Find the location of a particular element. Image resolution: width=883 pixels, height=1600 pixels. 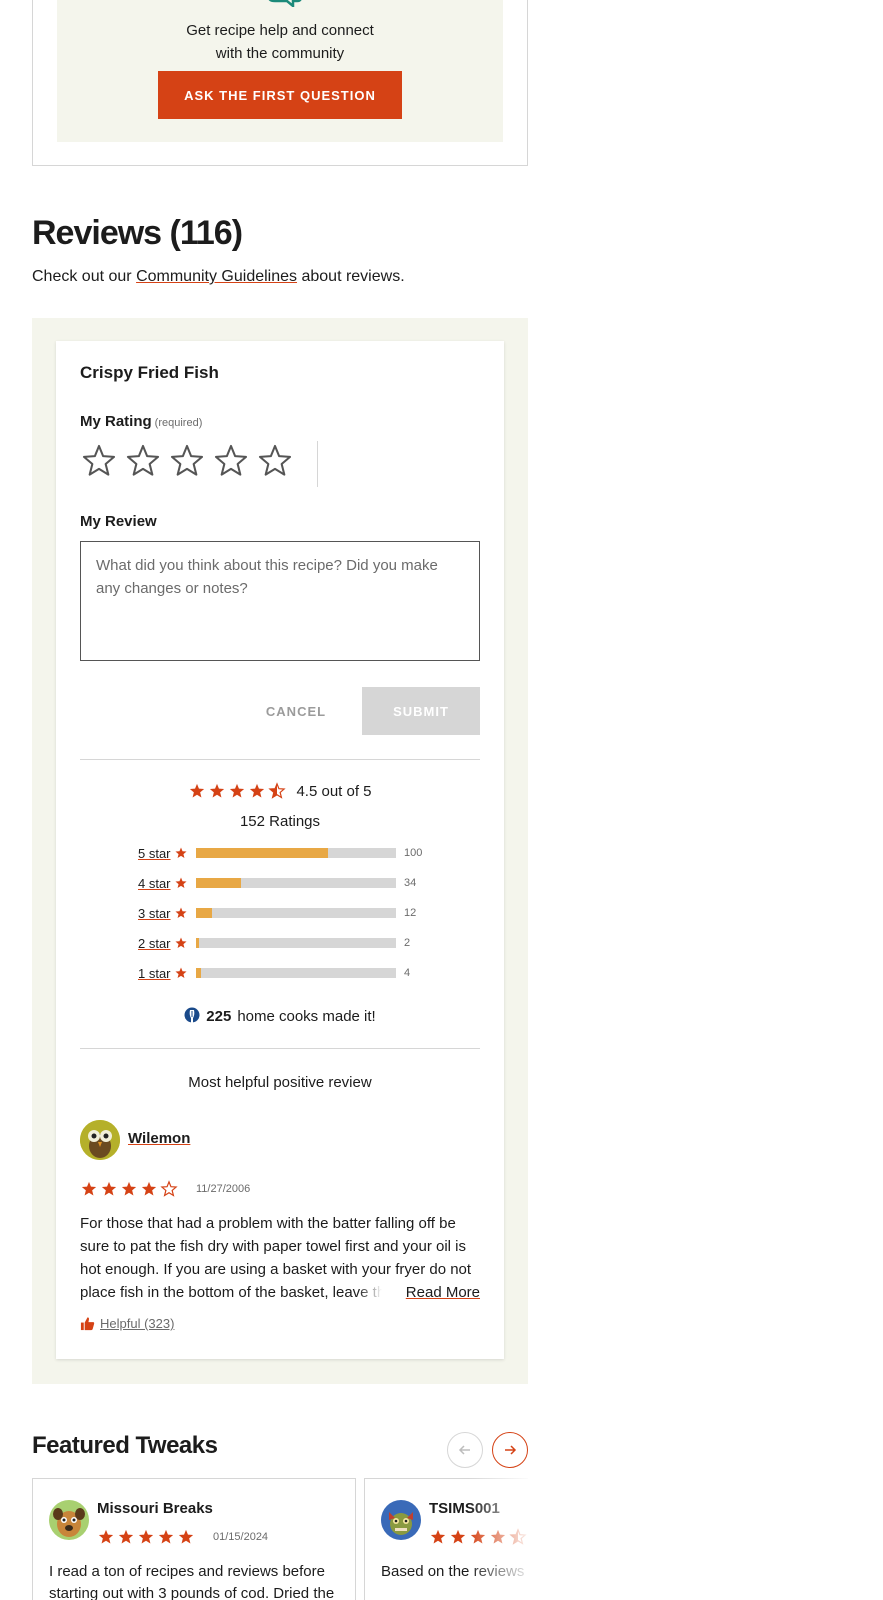

rating-bar-row: 5 star 100 is located at coordinates (280, 853).